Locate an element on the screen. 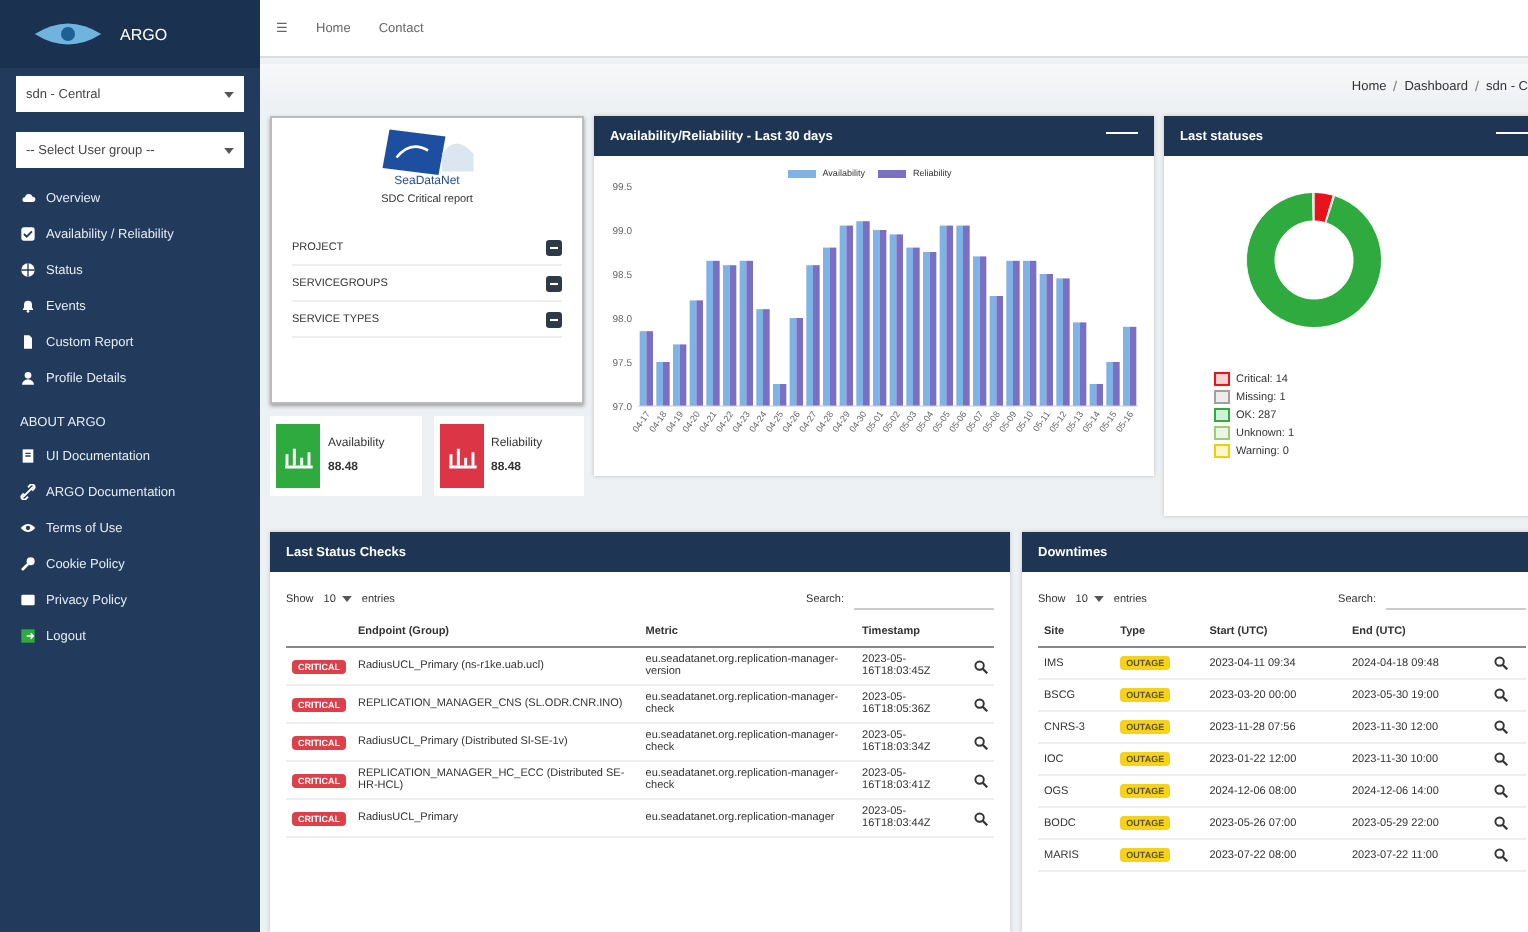  cloud-icon is located at coordinates (28, 198).